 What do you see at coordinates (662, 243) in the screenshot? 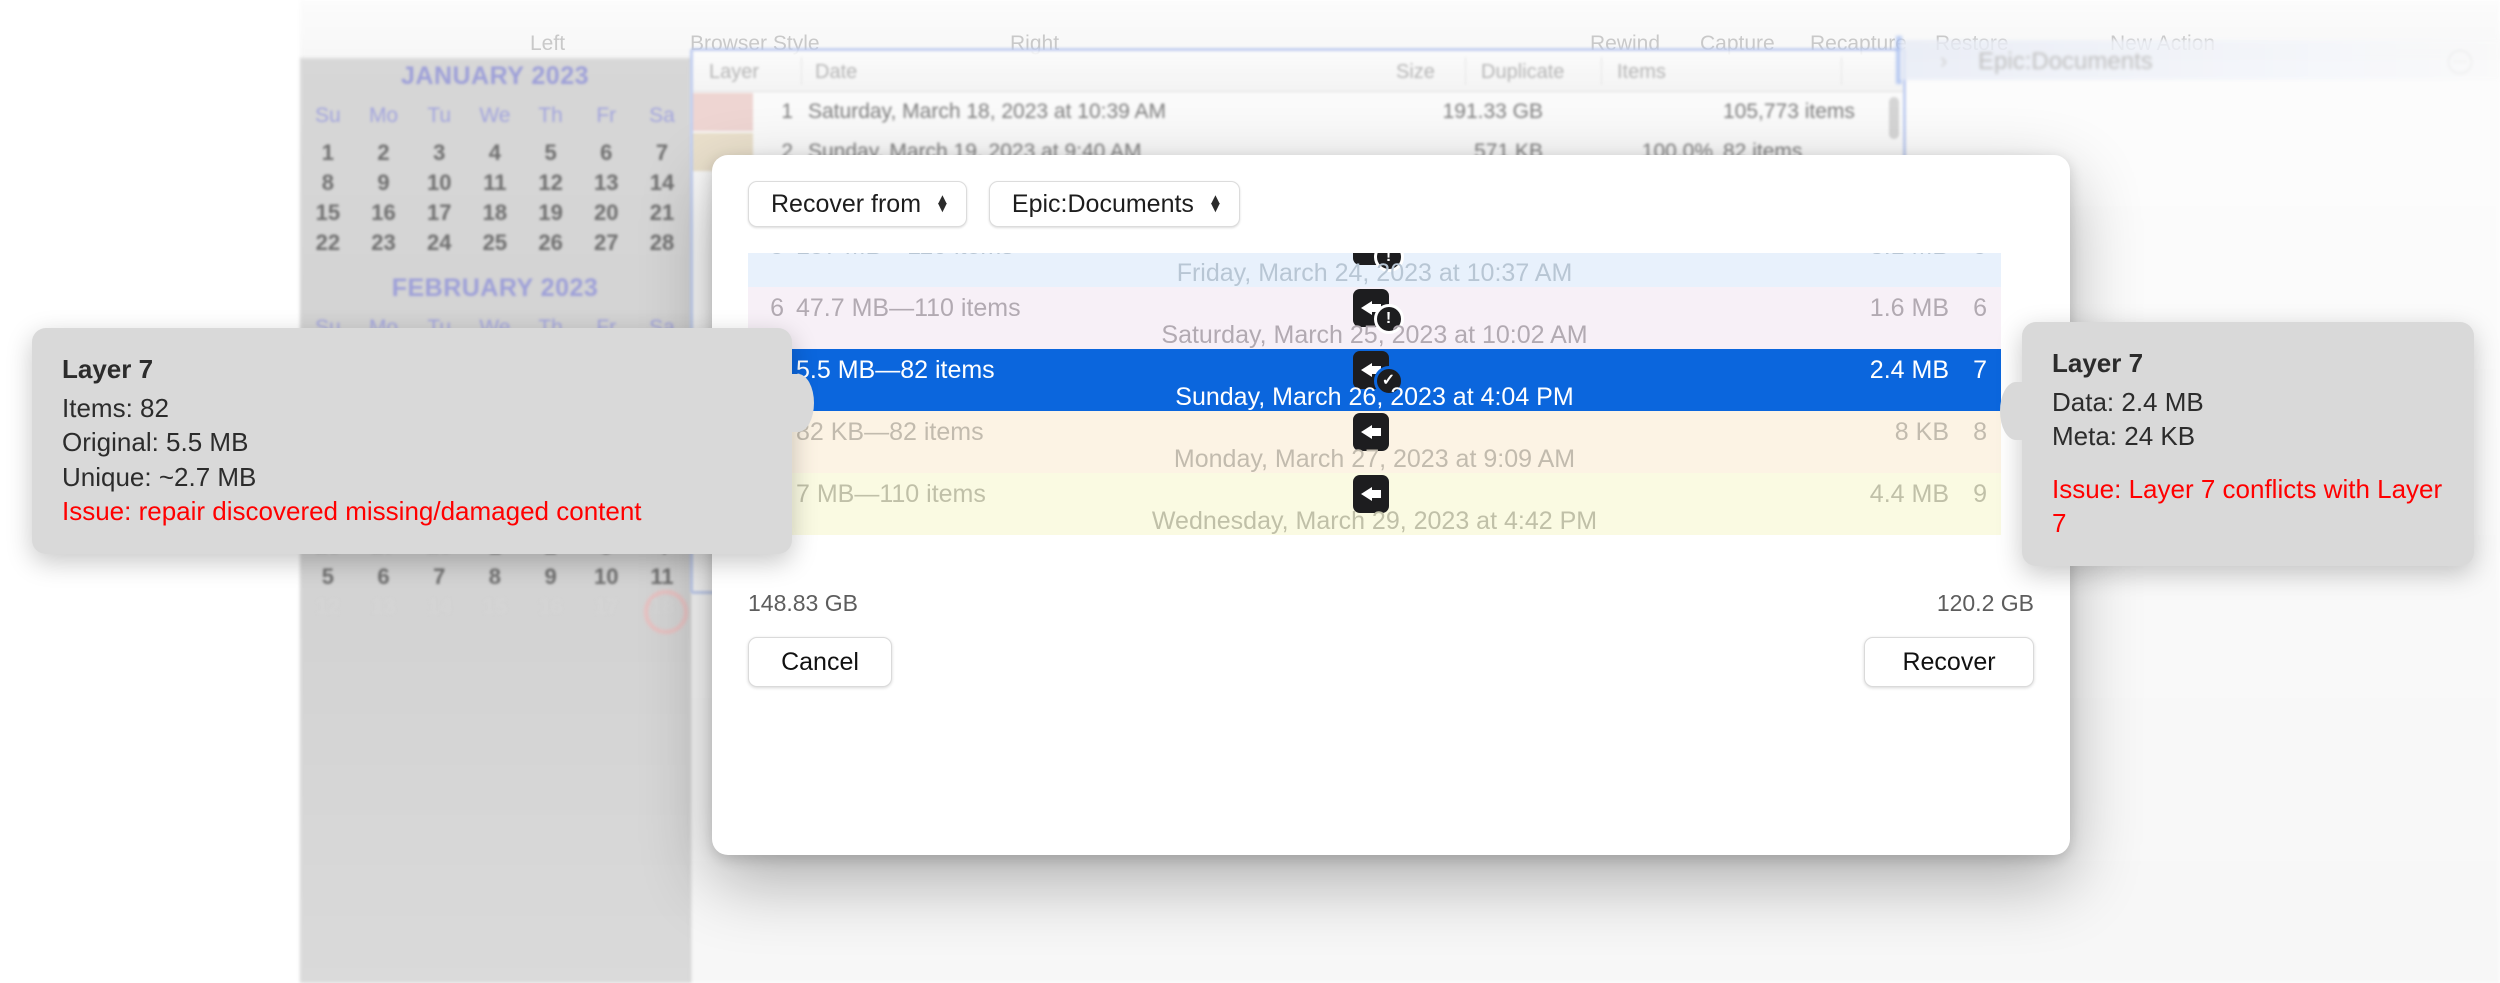
I see `calendar-day: 28` at bounding box center [662, 243].